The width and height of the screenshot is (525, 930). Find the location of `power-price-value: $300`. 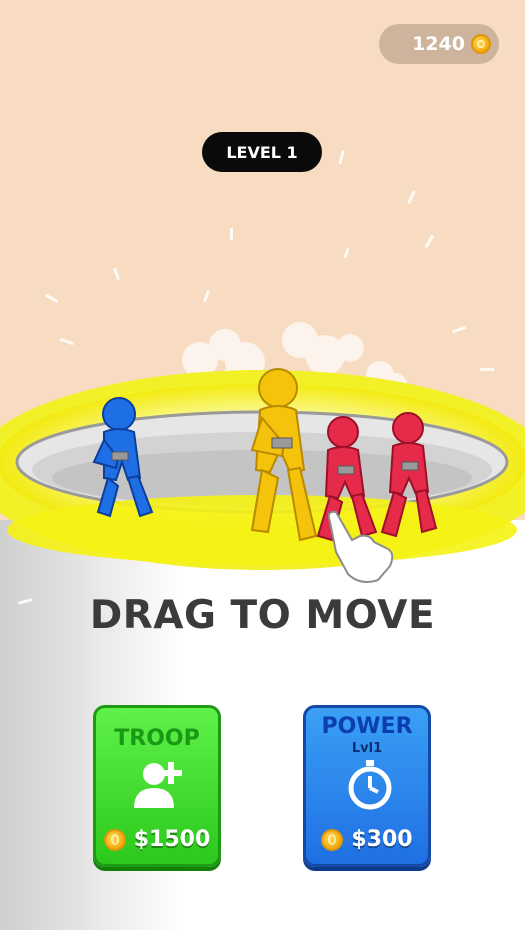

power-price-value: $300 is located at coordinates (382, 839).